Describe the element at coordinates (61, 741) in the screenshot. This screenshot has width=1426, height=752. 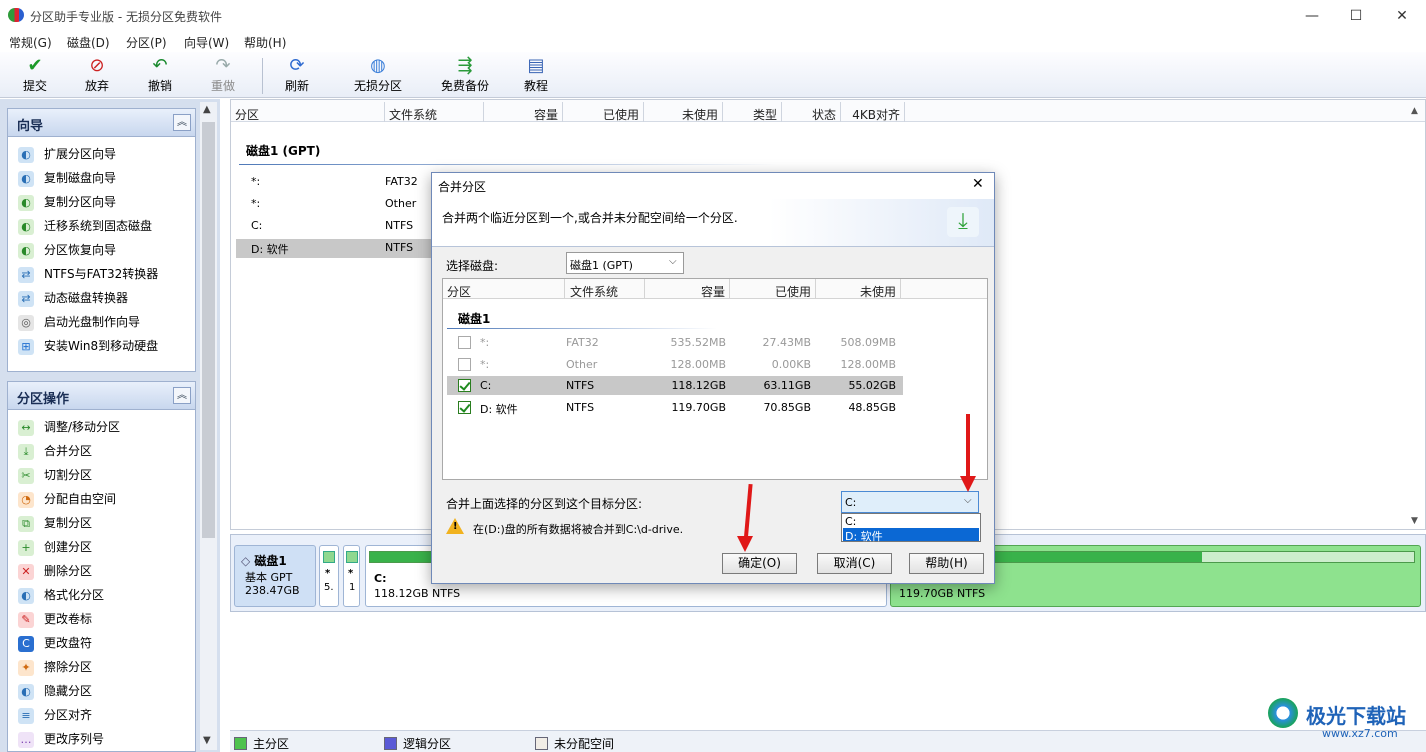
I see `op-serial: … 更改序列号` at that location.